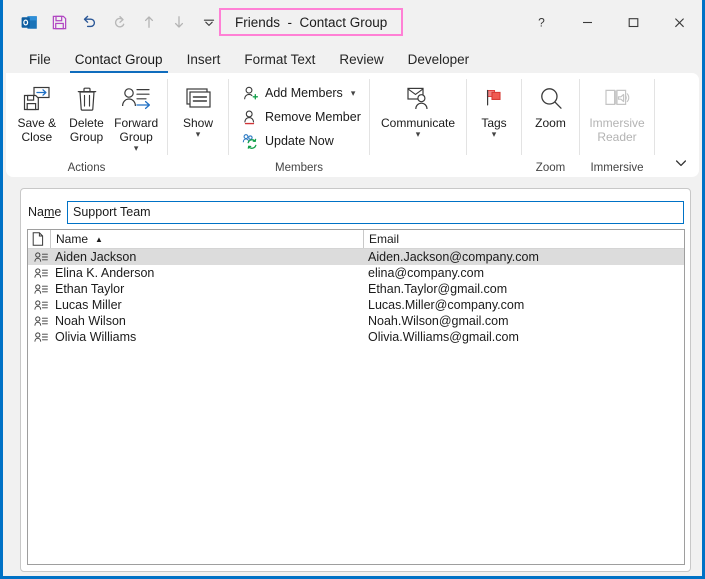  I want to click on remove-member-button: Remove Member, so click(302, 117).